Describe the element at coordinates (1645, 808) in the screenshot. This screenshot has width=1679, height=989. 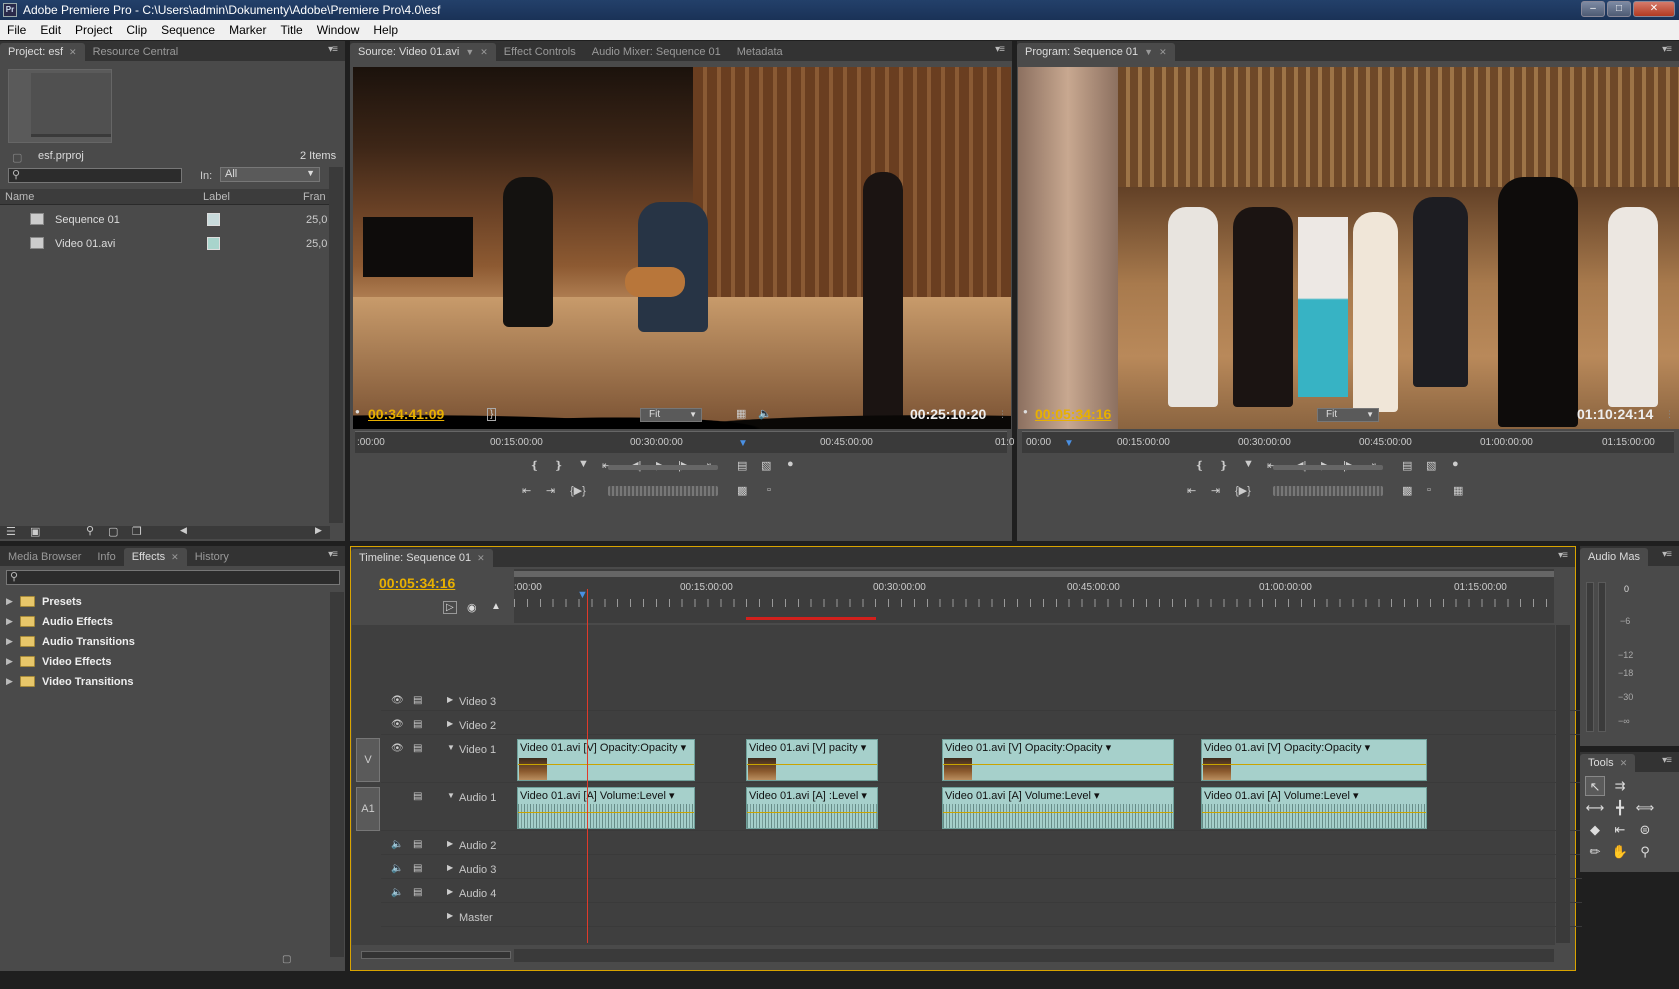
I see `rate-stretch-tool-icon: ⟺` at that location.